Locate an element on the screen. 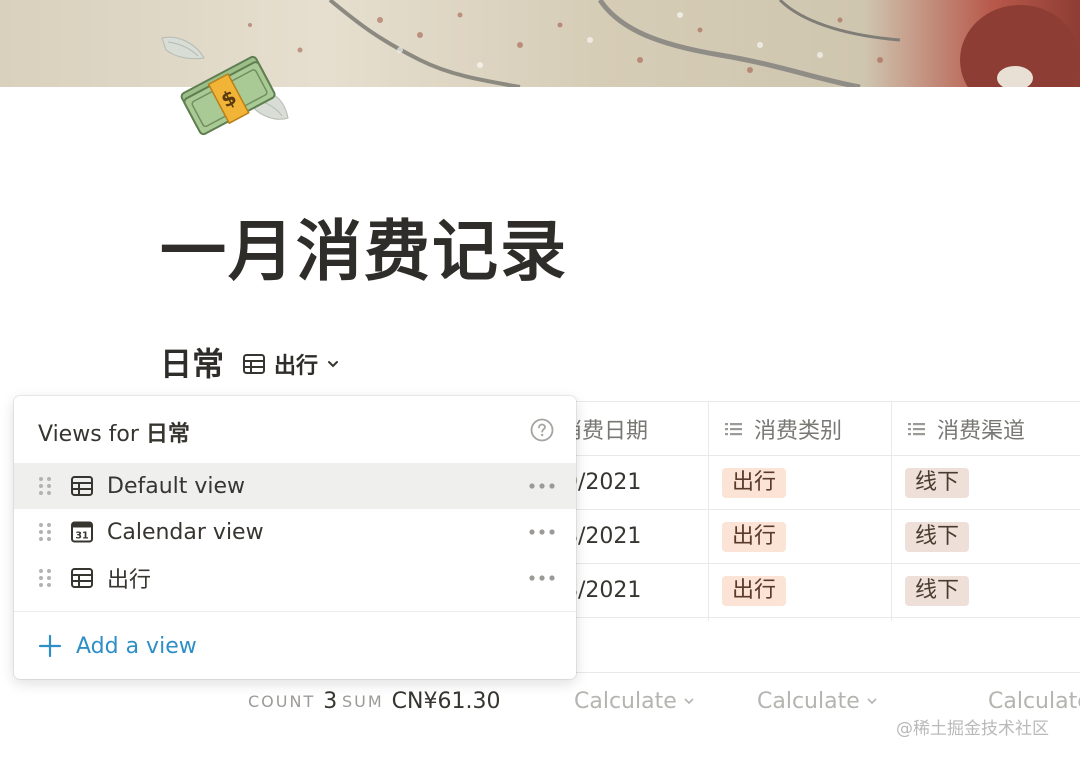 The image size is (1080, 758). add-view-button: Add a view is located at coordinates (117, 646).